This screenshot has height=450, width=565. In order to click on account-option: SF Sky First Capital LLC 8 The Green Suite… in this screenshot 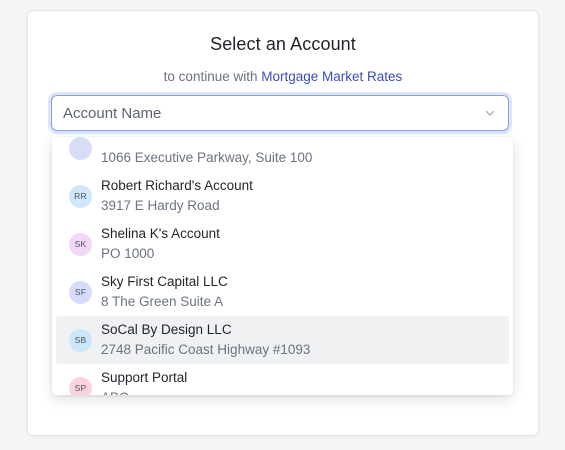, I will do `click(282, 292)`.